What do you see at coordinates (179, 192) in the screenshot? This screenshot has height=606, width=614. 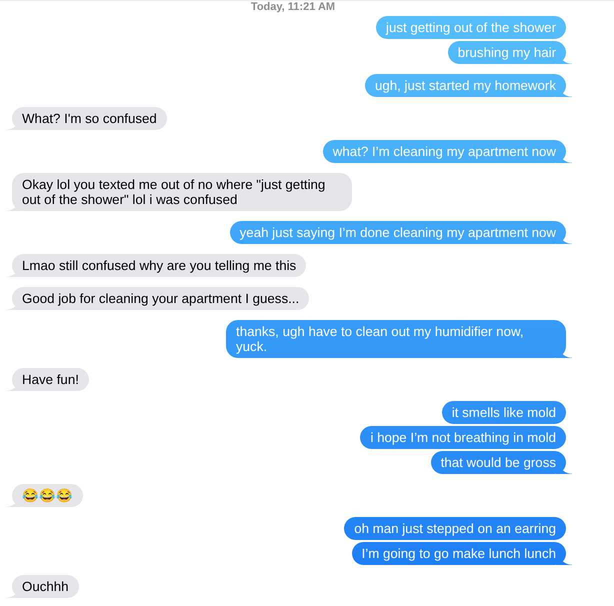 I see `received-message-bubble: Okay lol you texted me out of no where "just getting out of the shower" lol i was confused` at bounding box center [179, 192].